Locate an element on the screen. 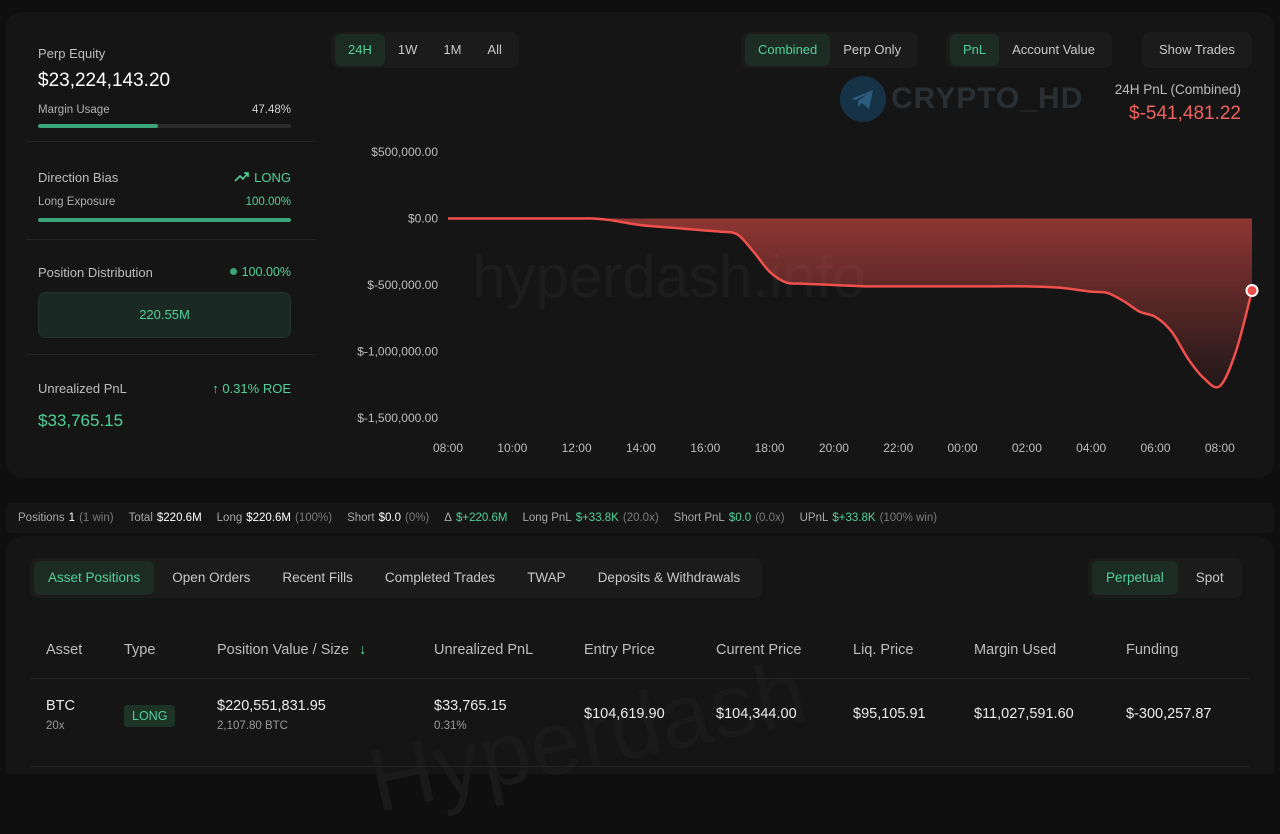 The height and width of the screenshot is (834, 1280). y-tick-label: $0.00 is located at coordinates (423, 219).